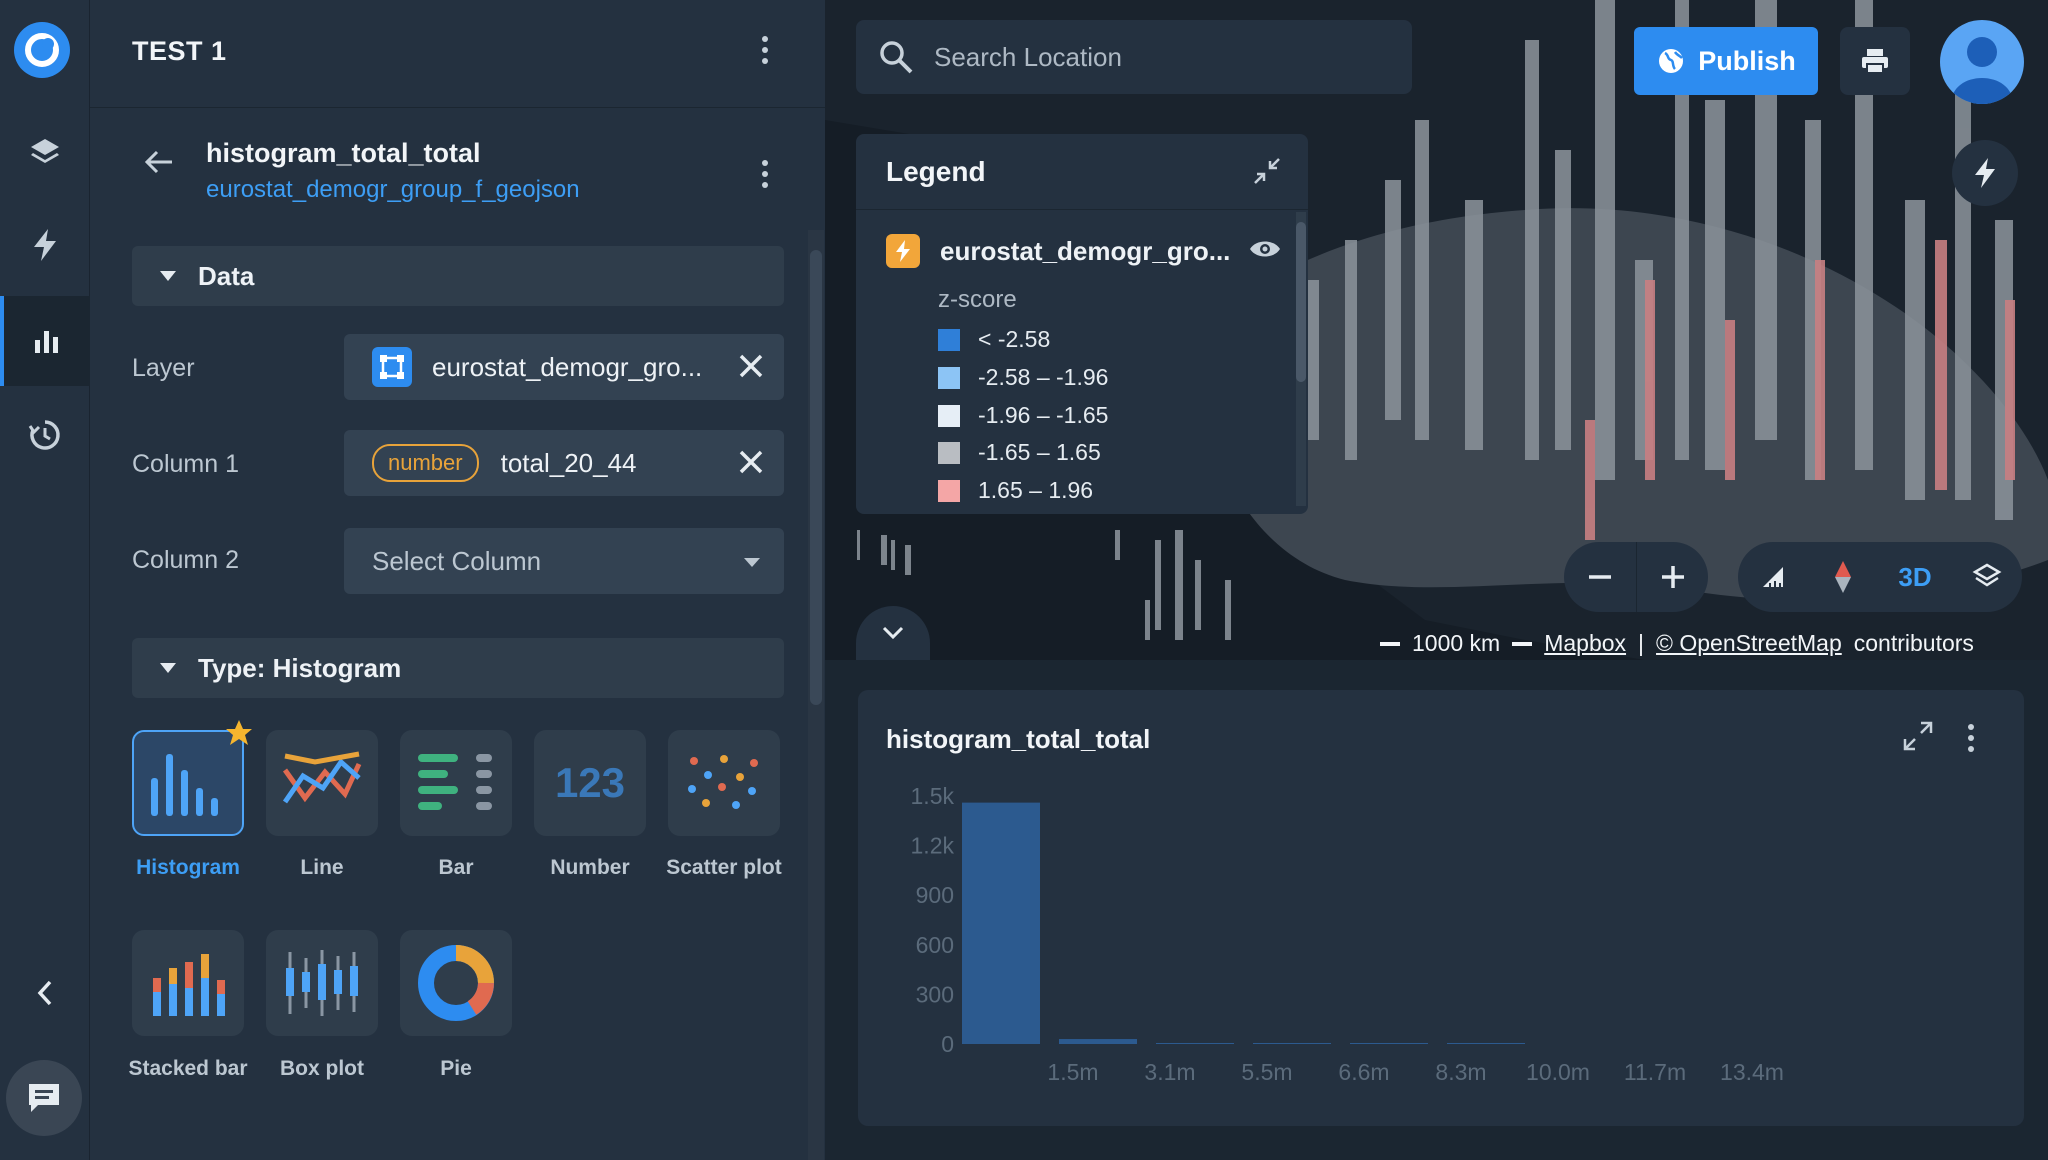 The width and height of the screenshot is (2048, 1160). What do you see at coordinates (1915, 577) in the screenshot?
I see `toggle-3d-button: 3D` at bounding box center [1915, 577].